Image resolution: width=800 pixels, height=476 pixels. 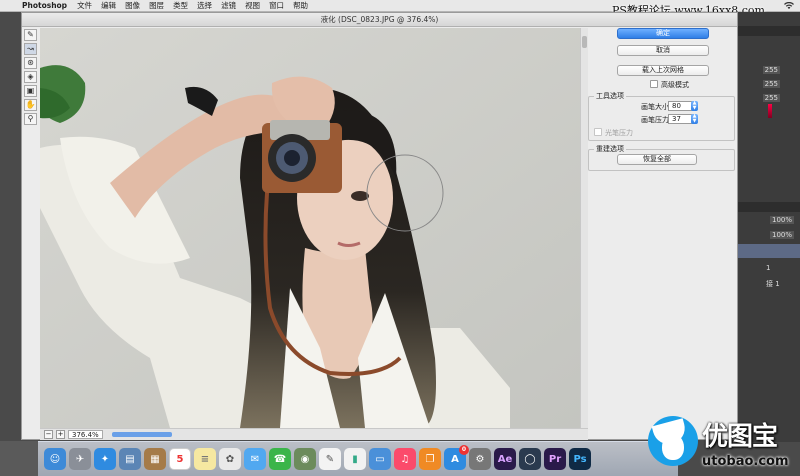 I want to click on photoshop-icon: Ps, so click(x=580, y=459).